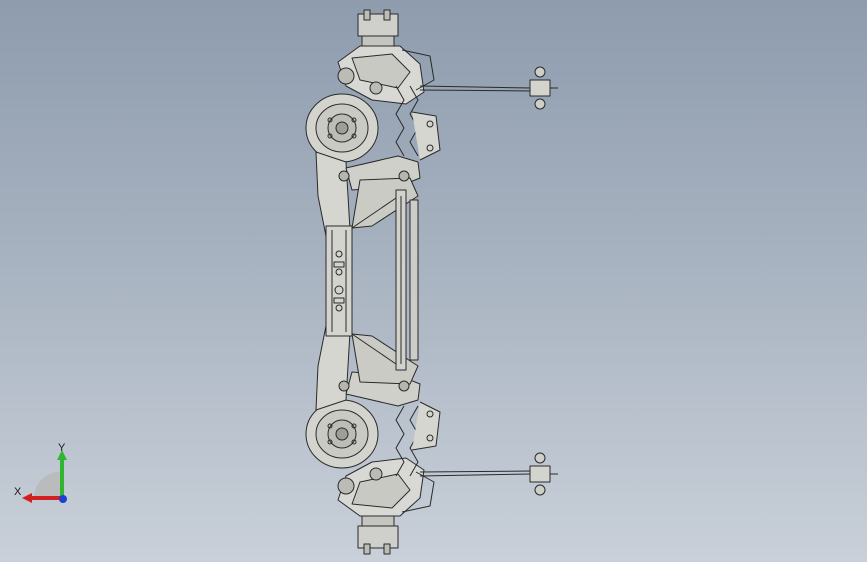 Image resolution: width=867 pixels, height=562 pixels. I want to click on triad-axes-icon, so click(44, 476).